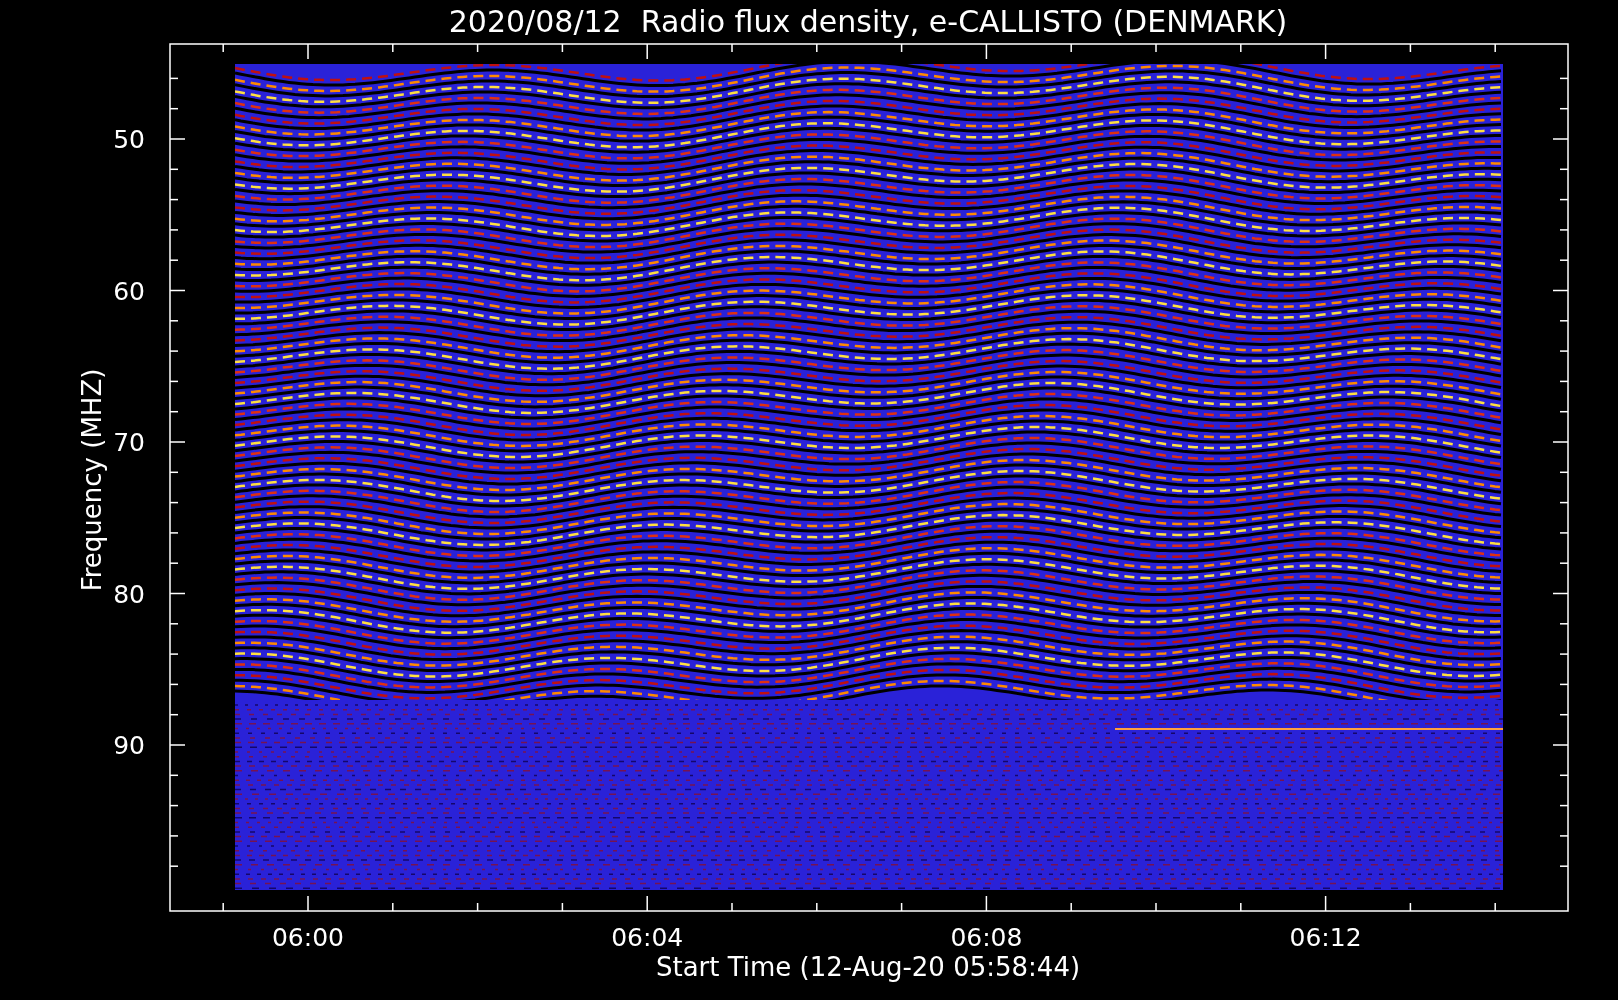 The image size is (1618, 1000). Describe the element at coordinates (129, 442) in the screenshot. I see `y-tick-label: 70` at that location.